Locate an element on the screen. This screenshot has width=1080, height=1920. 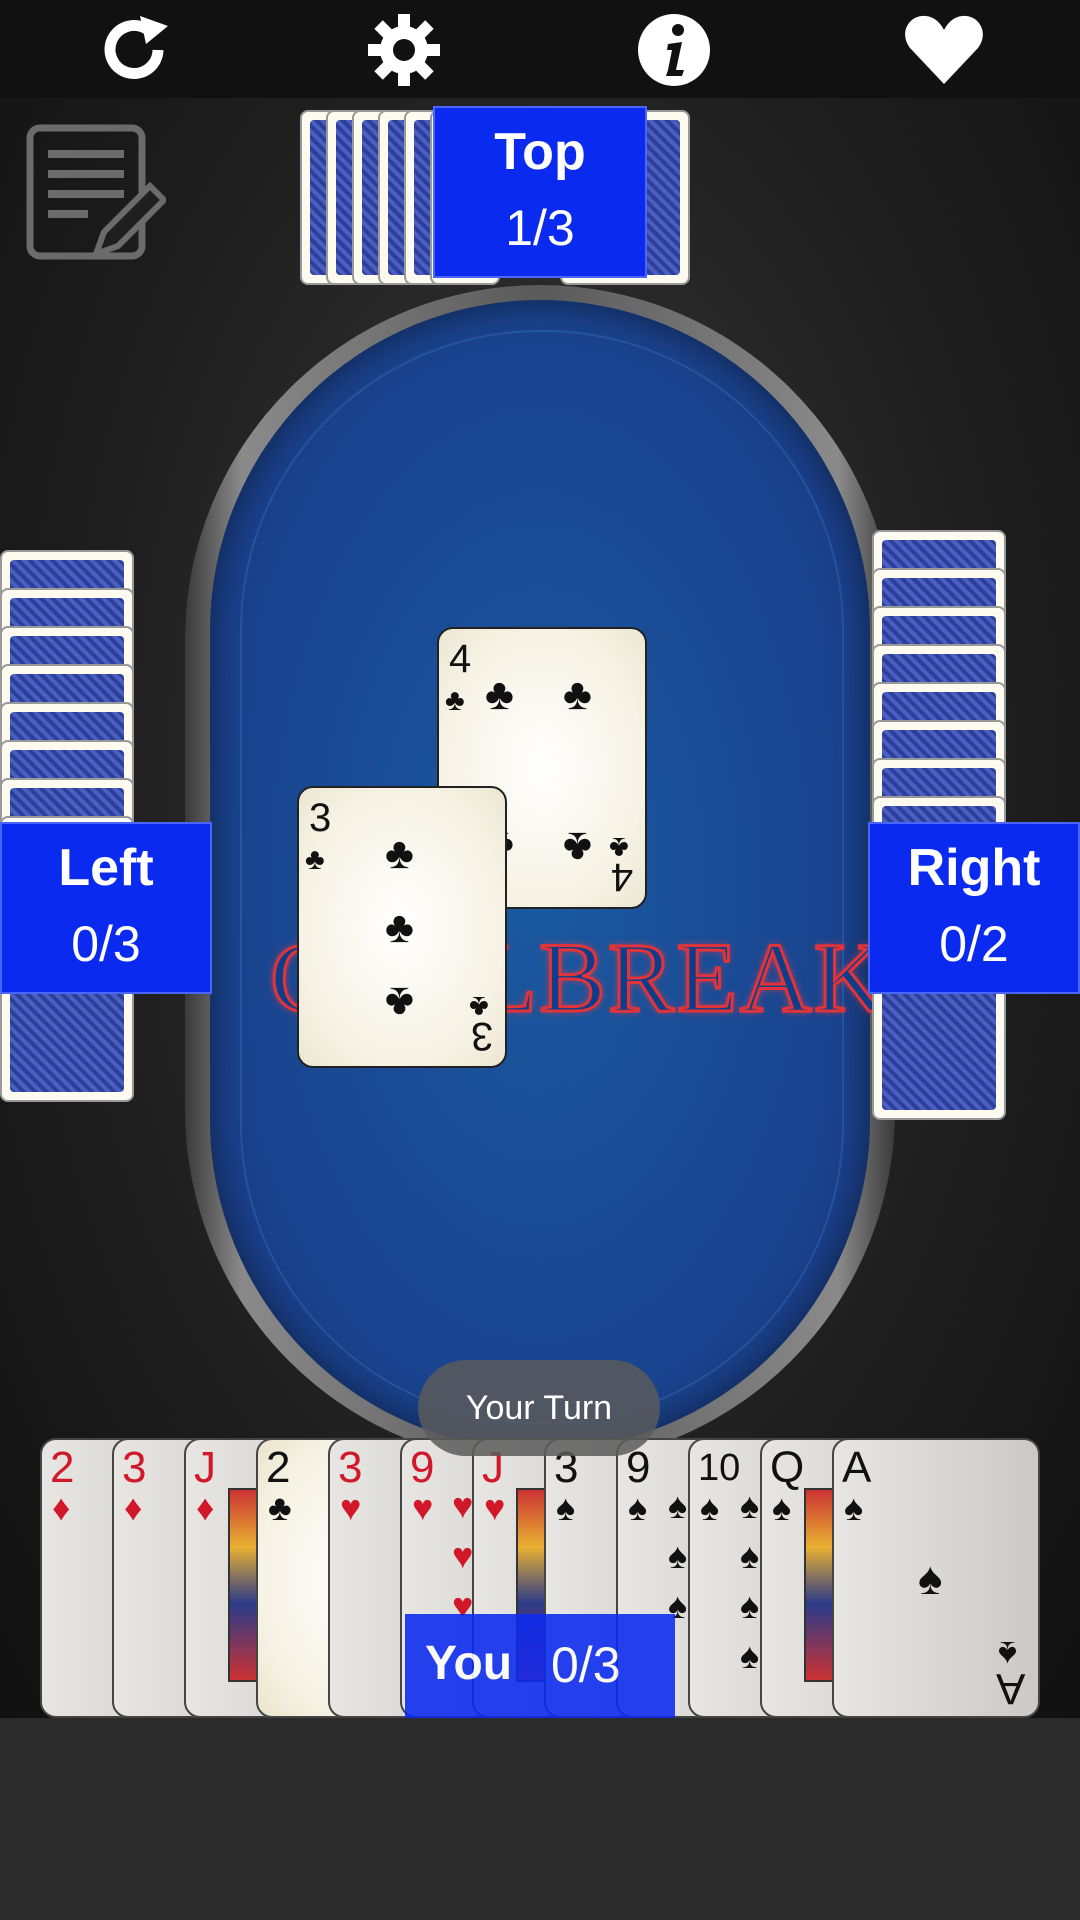
card-rank: 10 is located at coordinates (719, 1468).